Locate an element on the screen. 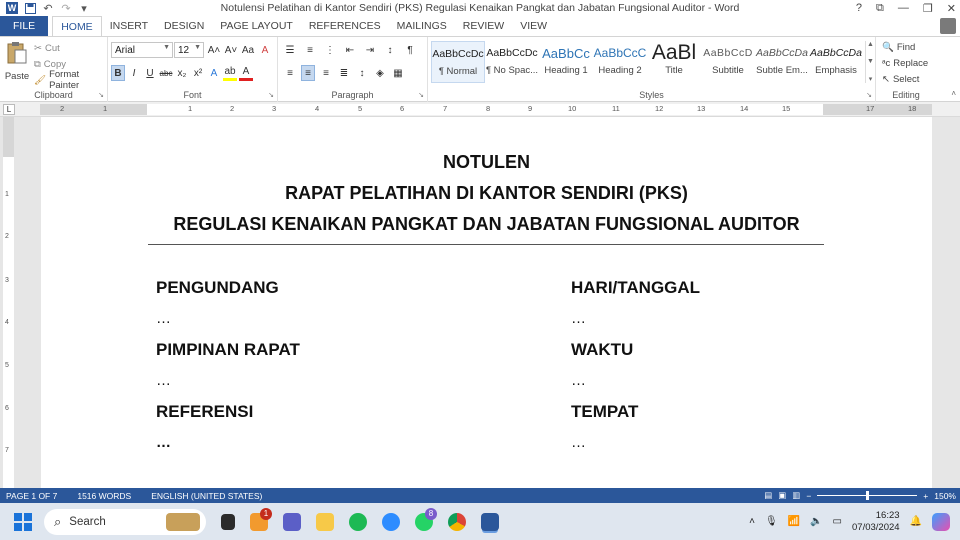  zoom-in-button: + is located at coordinates (925, 496).